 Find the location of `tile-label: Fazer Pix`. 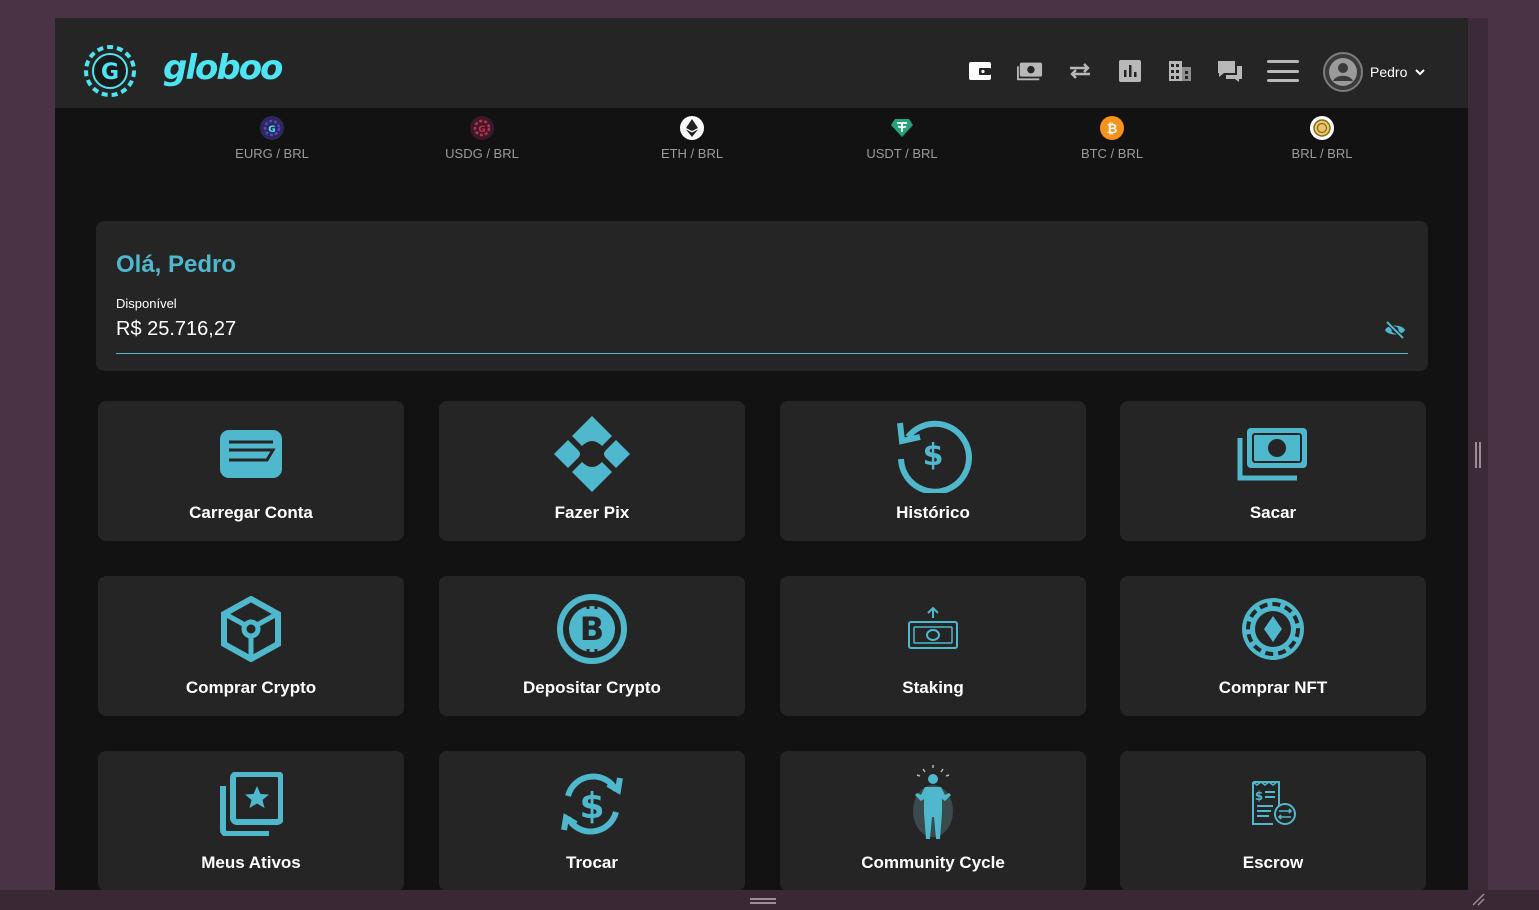

tile-label: Fazer Pix is located at coordinates (592, 512).